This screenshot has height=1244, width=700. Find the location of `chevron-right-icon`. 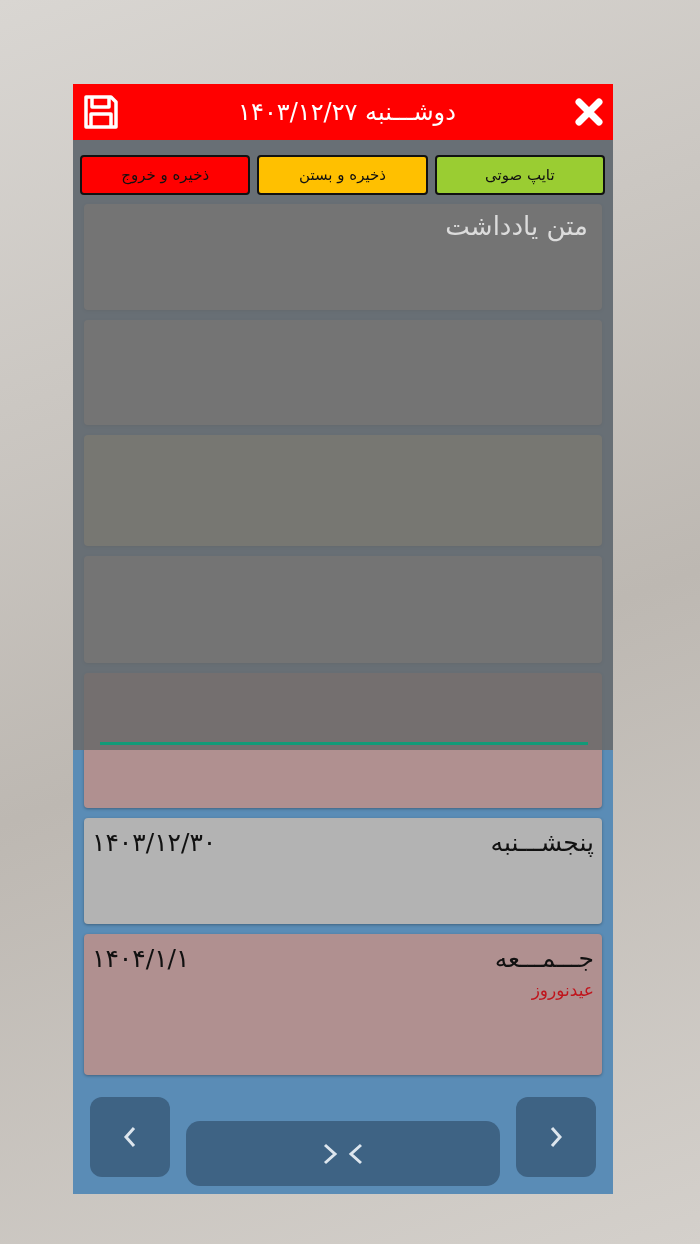

chevron-right-icon is located at coordinates (556, 1137).